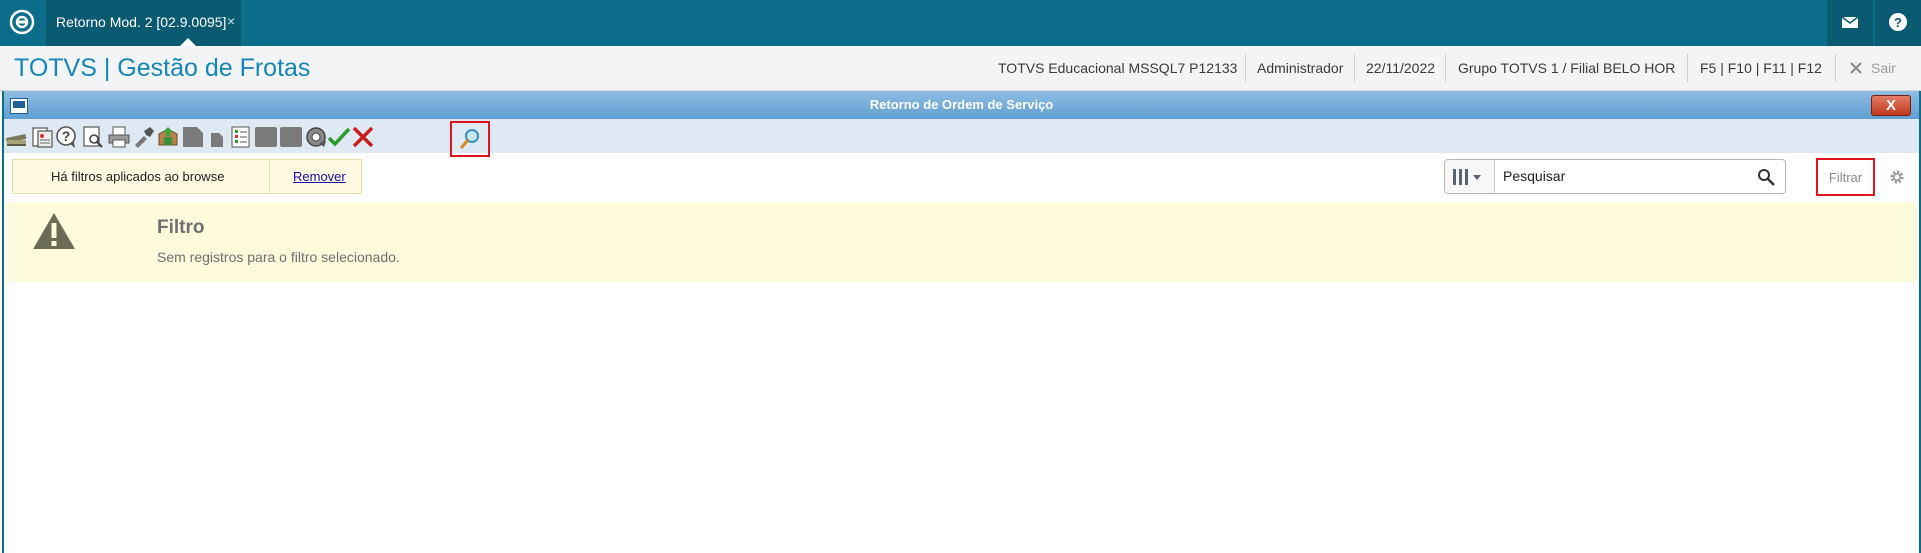 The image size is (1921, 553). Describe the element at coordinates (960, 23) in the screenshot. I see `top-bar: Retorno Mod. 2 [02.9.0095] × ?` at that location.